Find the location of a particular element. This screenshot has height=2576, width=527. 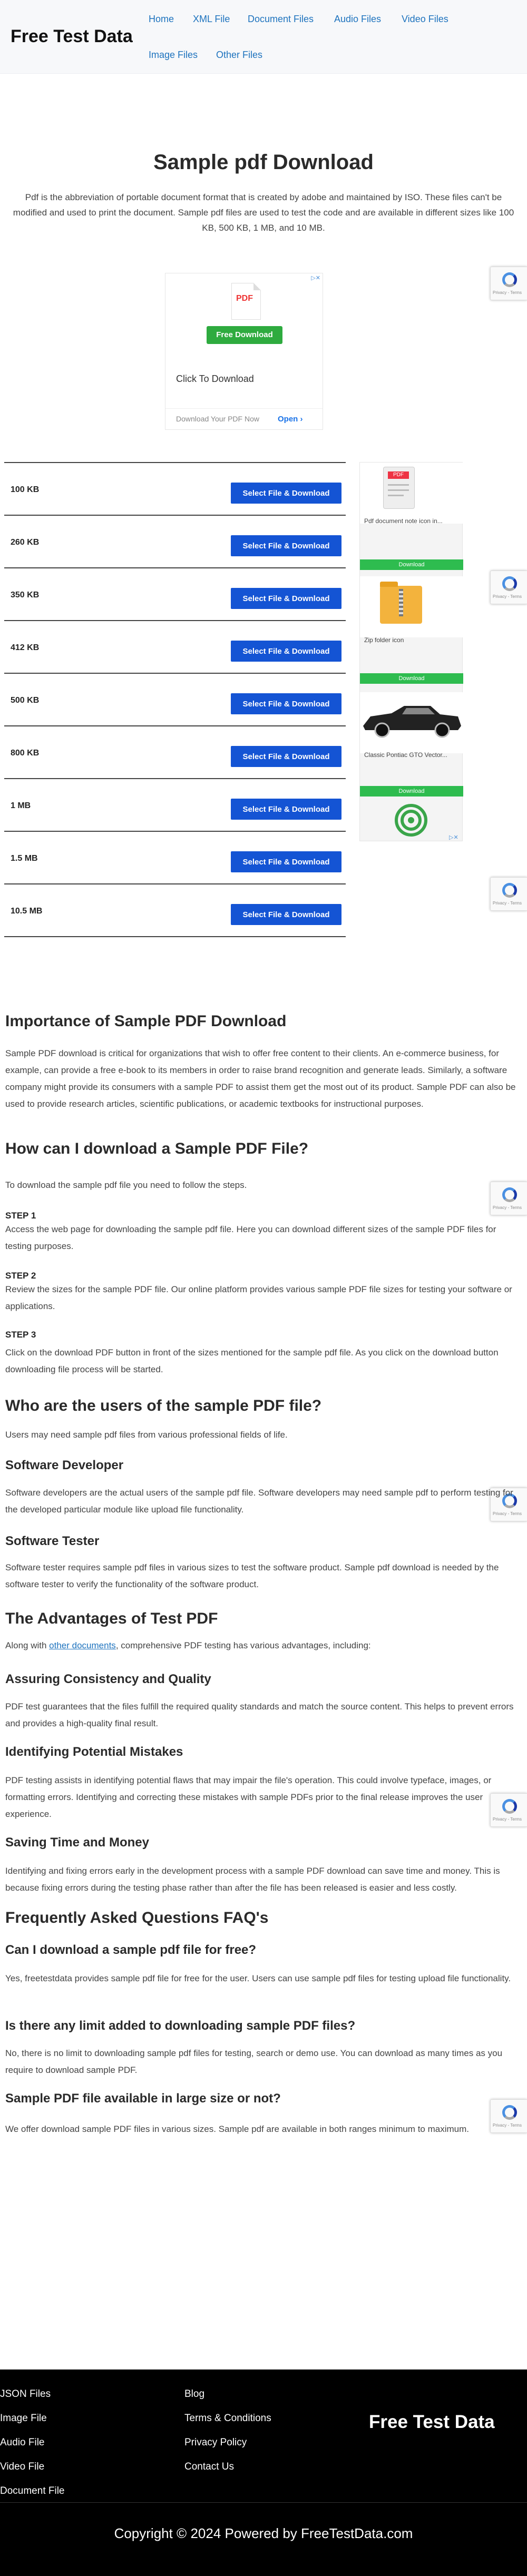

footer-link-terms: Terms & Conditions is located at coordinates (227, 2419).